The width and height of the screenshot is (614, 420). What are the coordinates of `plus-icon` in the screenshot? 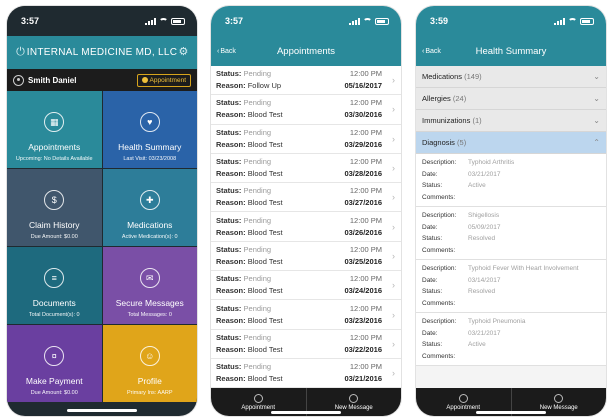 It's located at (144, 80).